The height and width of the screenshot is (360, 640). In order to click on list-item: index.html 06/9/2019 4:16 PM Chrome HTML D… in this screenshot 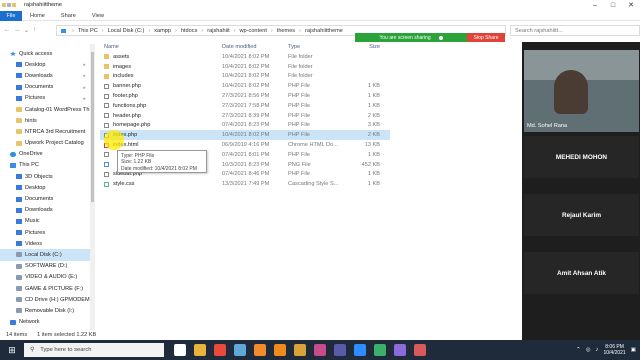, I will do `click(245, 145)`.